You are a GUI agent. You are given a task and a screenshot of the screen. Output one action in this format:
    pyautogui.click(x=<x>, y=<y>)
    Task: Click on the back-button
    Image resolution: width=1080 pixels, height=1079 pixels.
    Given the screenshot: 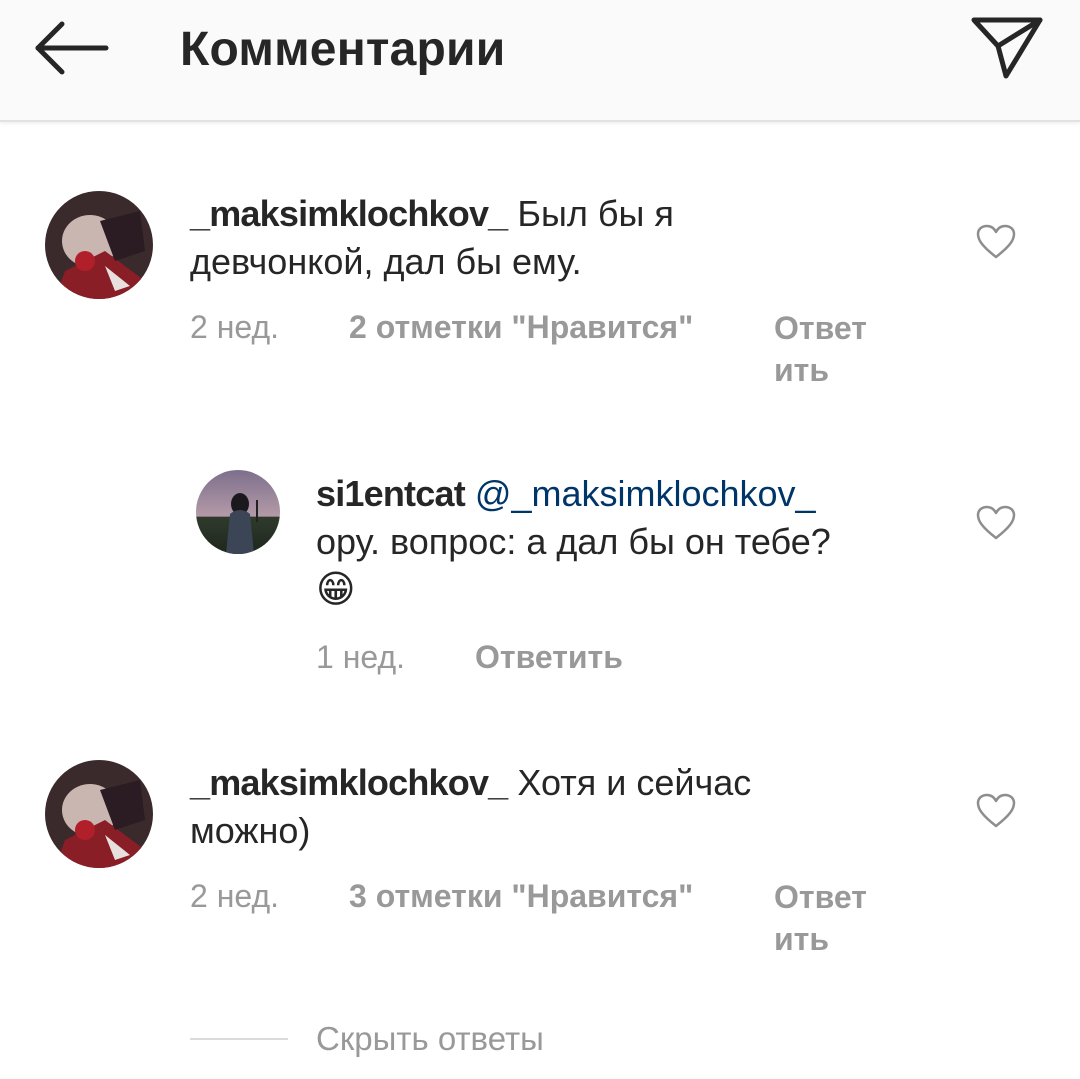 What is the action you would take?
    pyautogui.click(x=72, y=50)
    